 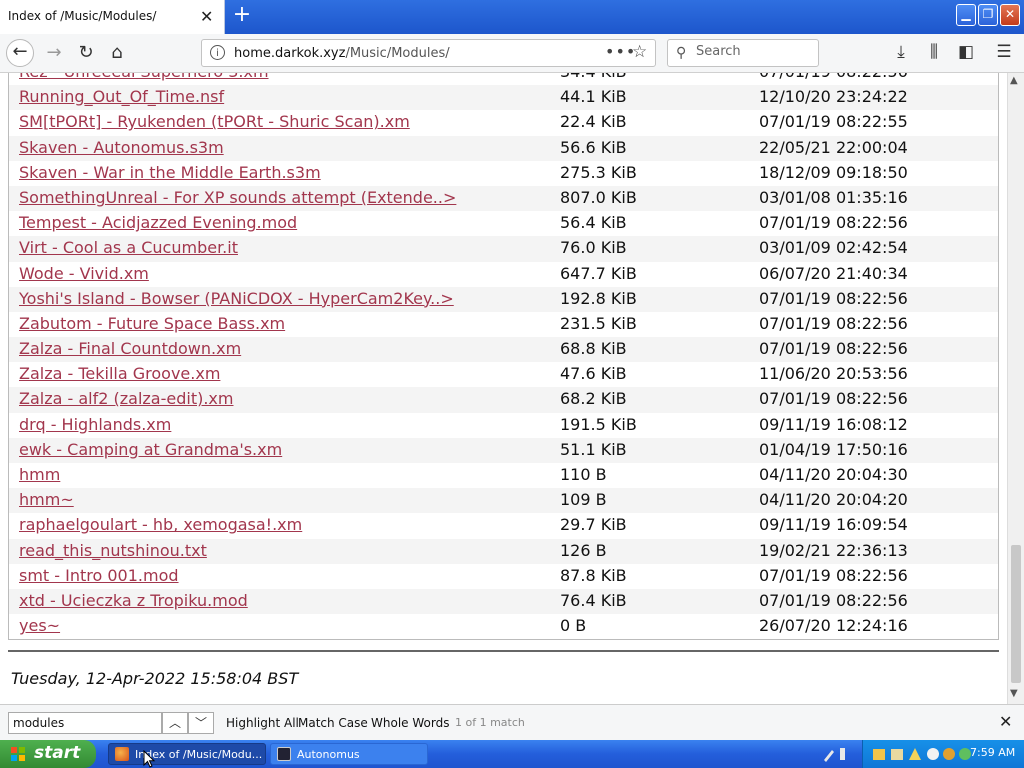 I want to click on file-date: 06/07/20 21:40:34, so click(x=833, y=273).